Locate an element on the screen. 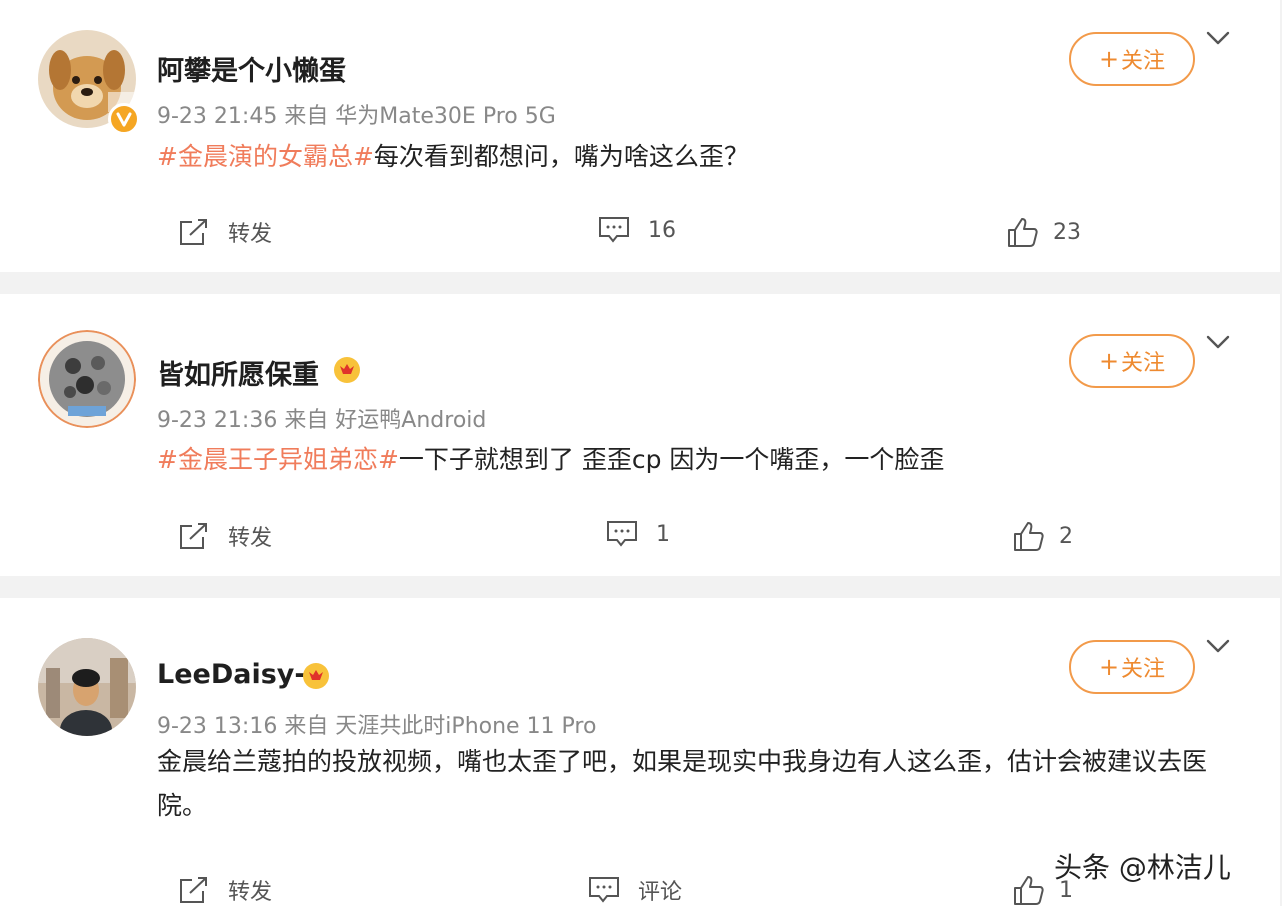 The height and width of the screenshot is (906, 1282). post-text: #金晨王子异姐弟恋#一下子就想到了 歪歪cp 因为一个嘴歪，一个脸歪 is located at coordinates (550, 460).